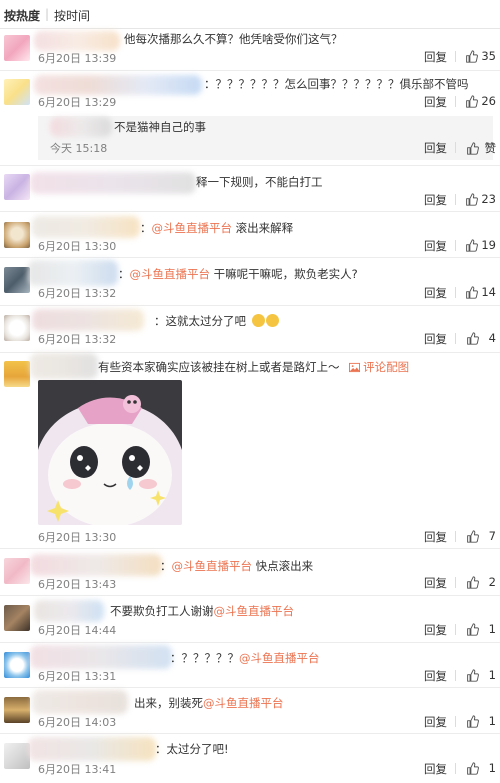  I want to click on comment-actions: 回复 35, so click(400, 57).